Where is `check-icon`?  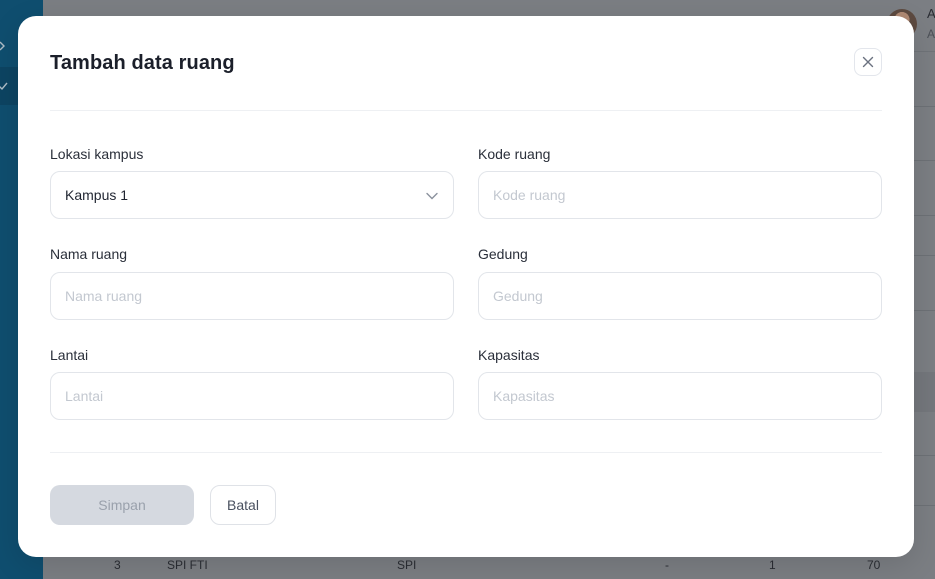 check-icon is located at coordinates (4, 86).